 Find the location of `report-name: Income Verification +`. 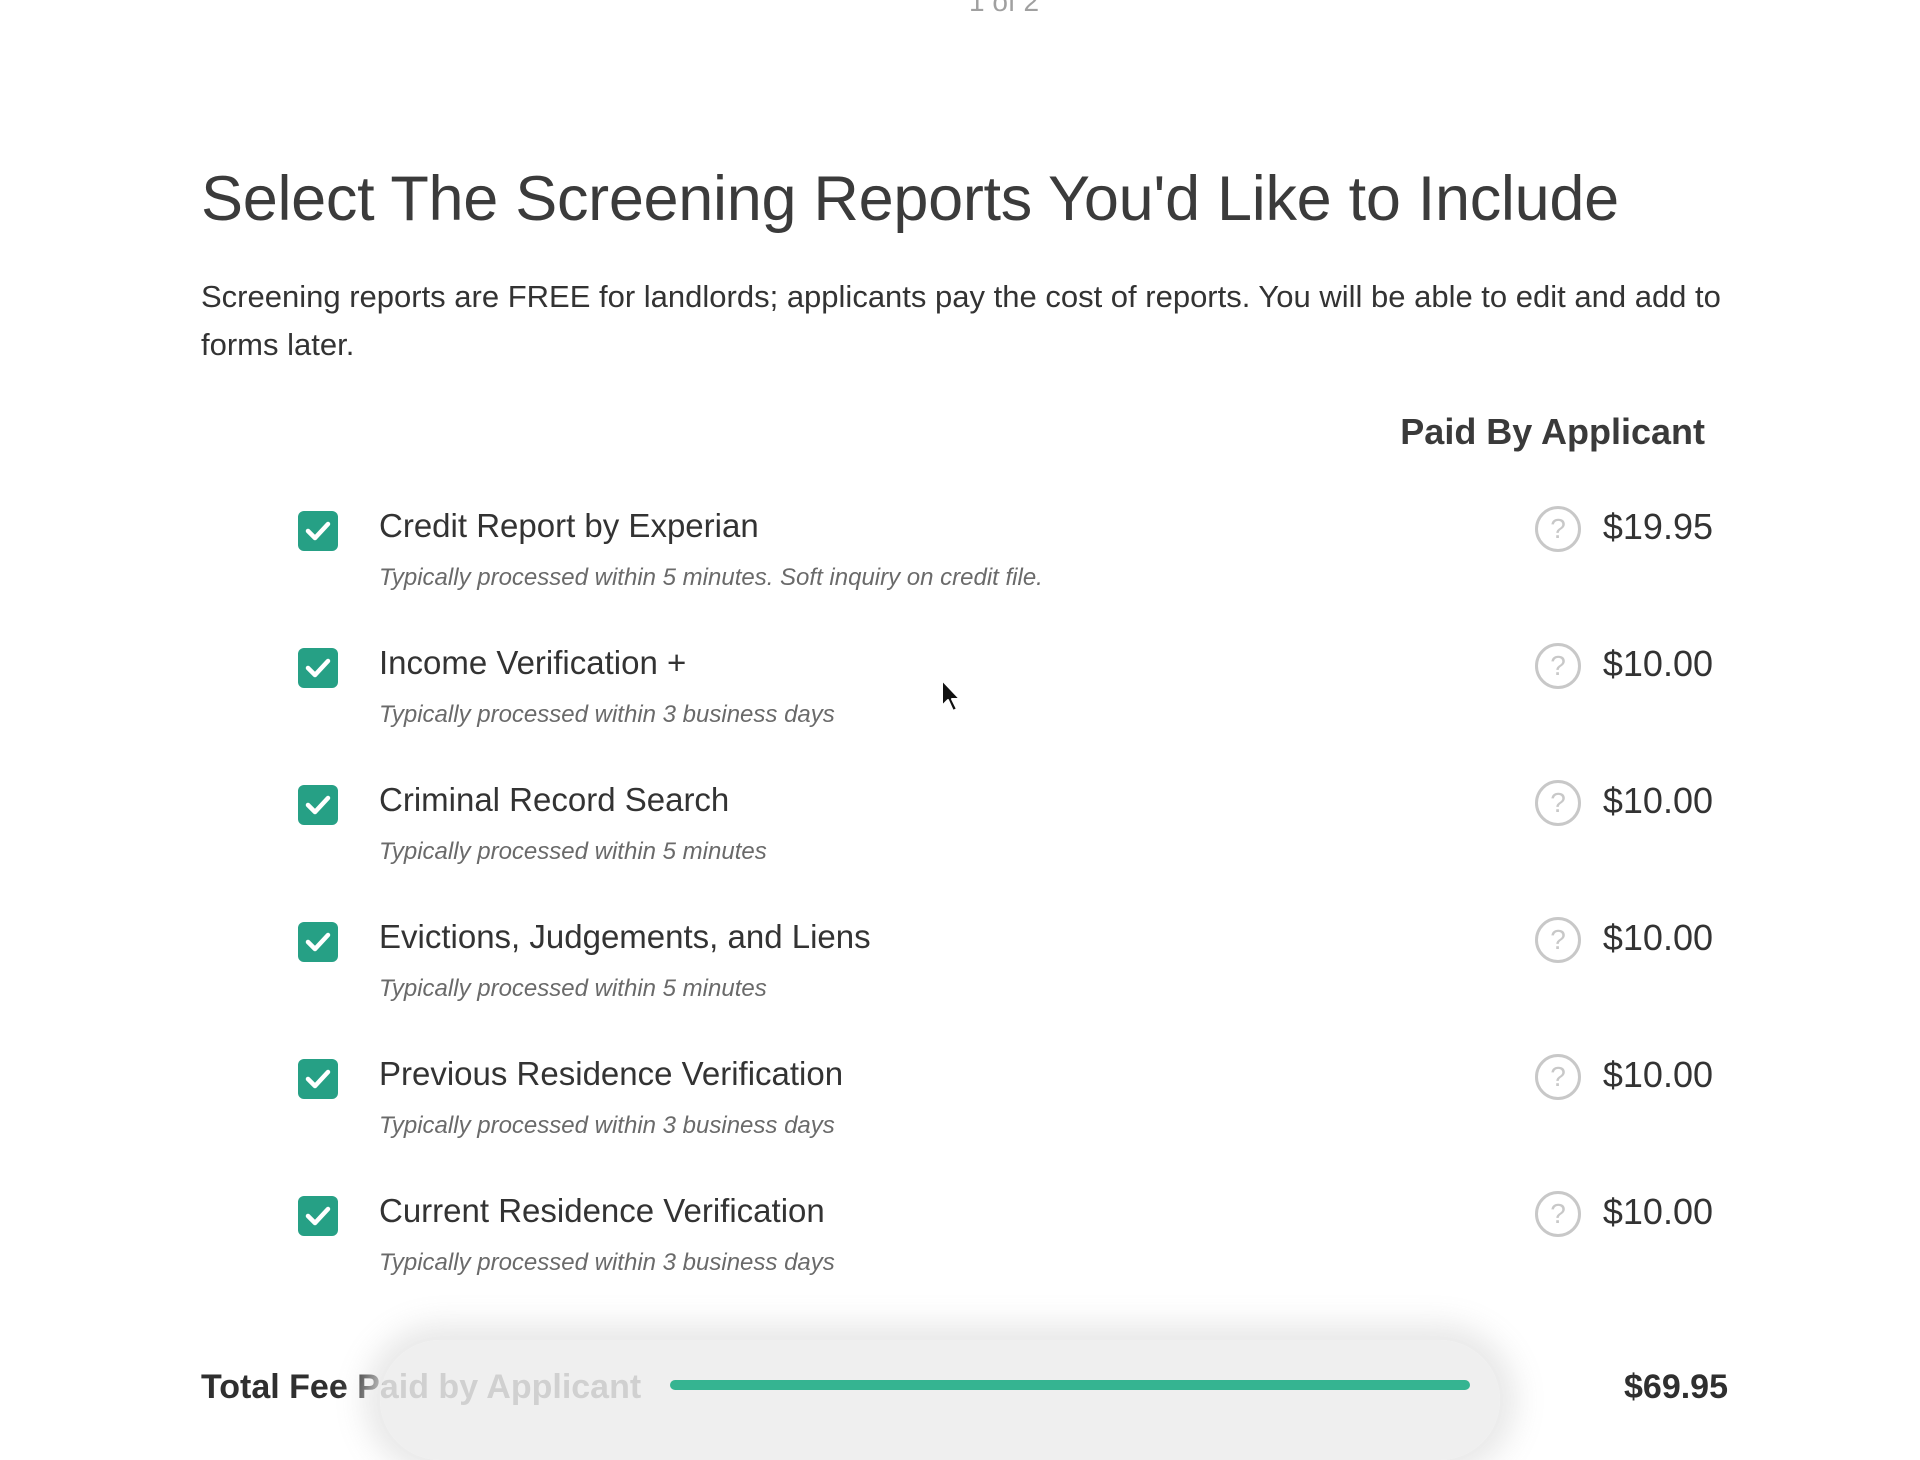

report-name: Income Verification + is located at coordinates (533, 662).